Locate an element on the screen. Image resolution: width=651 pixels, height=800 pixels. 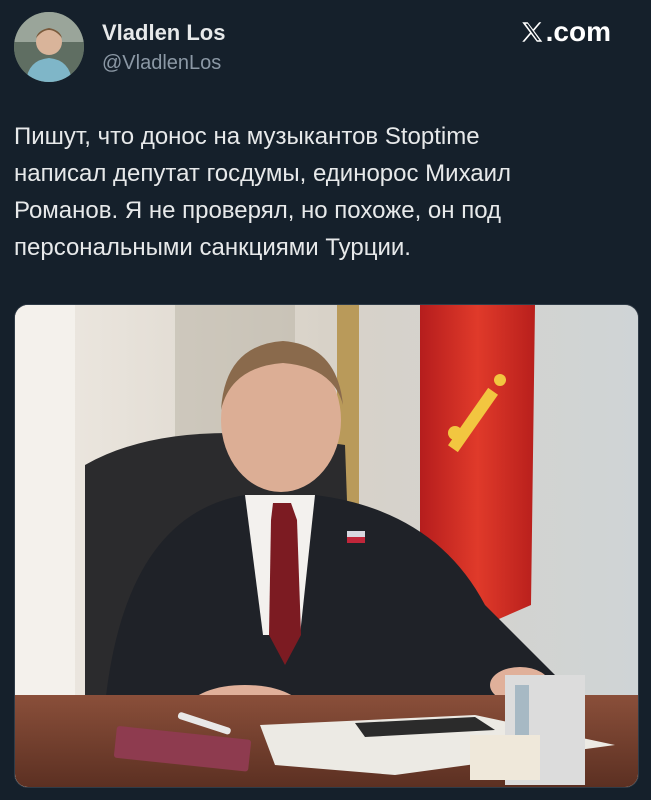
tweet-line: персональными санкциями Турции. is located at coordinates (212, 247).